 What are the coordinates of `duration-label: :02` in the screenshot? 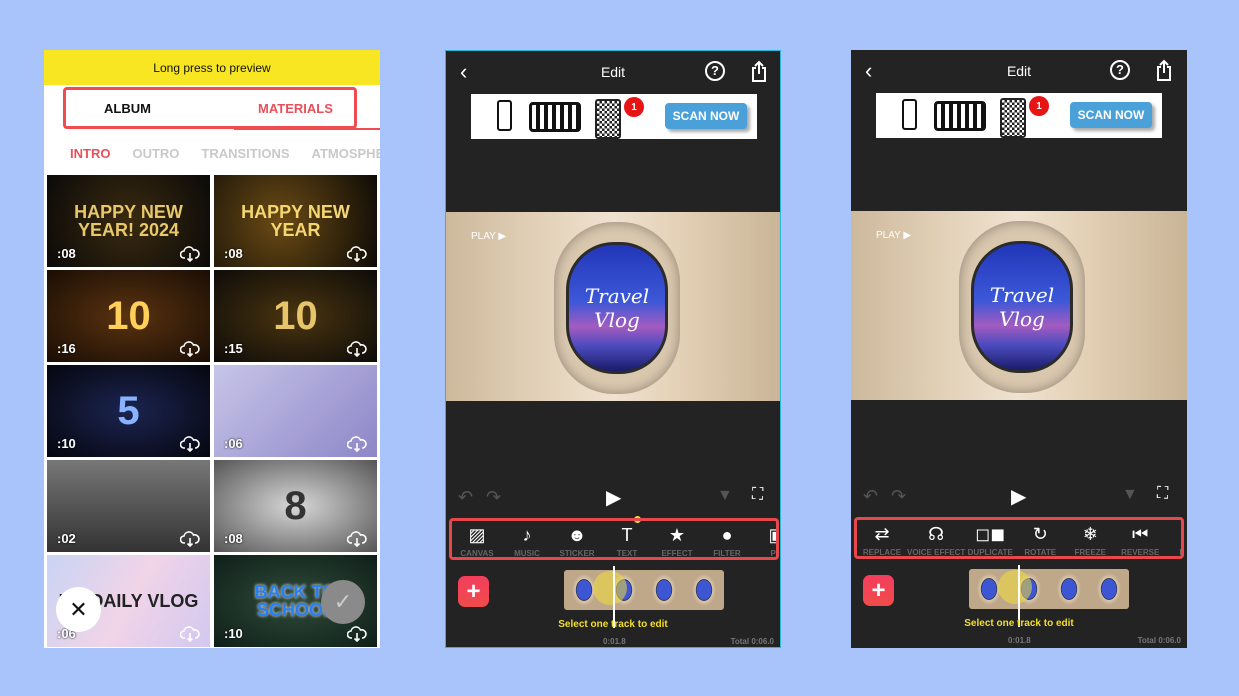 It's located at (66, 538).